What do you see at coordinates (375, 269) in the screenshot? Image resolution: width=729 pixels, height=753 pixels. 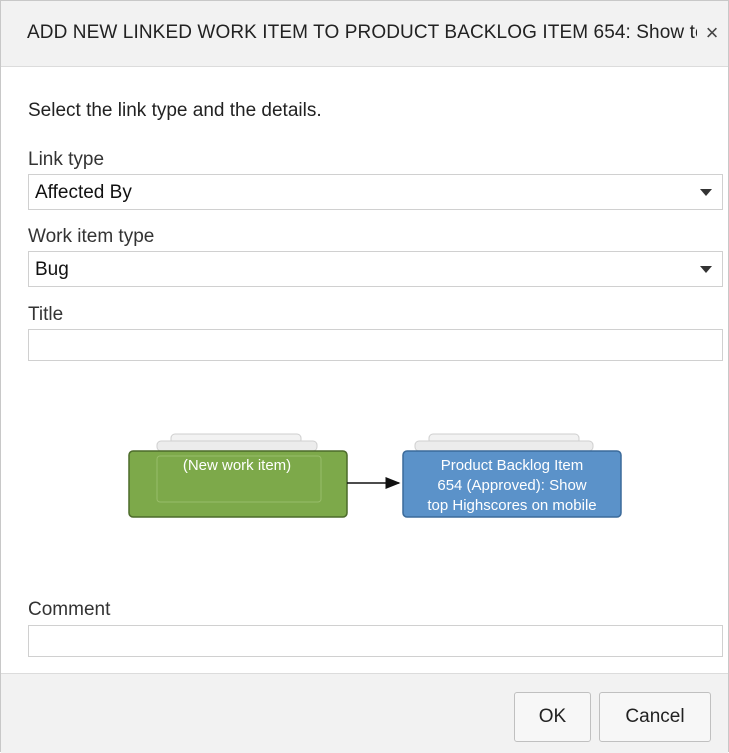 I see `work-item-type-select: Bug` at bounding box center [375, 269].